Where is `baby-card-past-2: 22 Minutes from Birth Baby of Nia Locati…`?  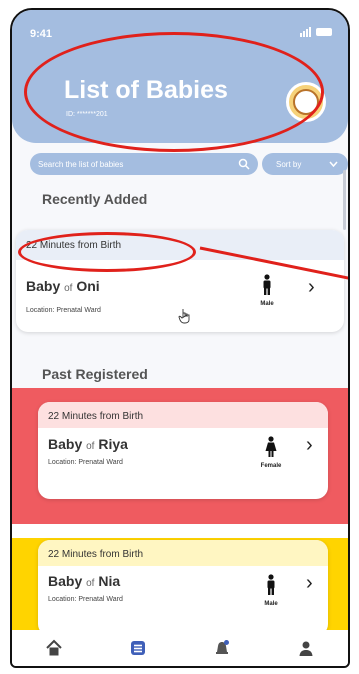 baby-card-past-2: 22 Minutes from Birth Baby of Nia Locati… is located at coordinates (183, 588).